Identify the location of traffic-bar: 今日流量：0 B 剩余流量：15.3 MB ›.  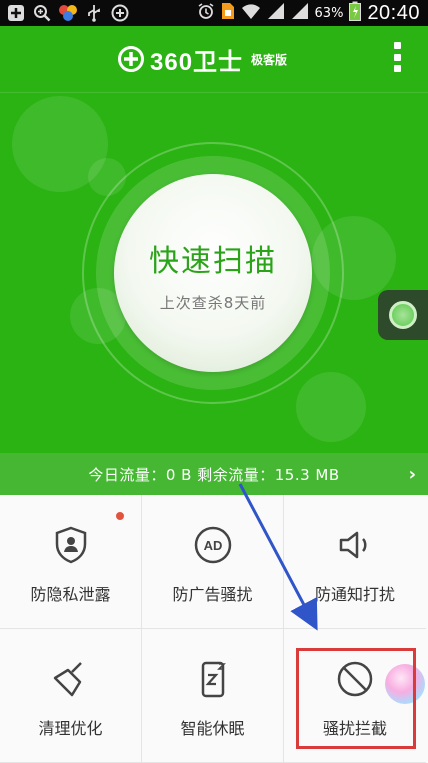
(214, 474).